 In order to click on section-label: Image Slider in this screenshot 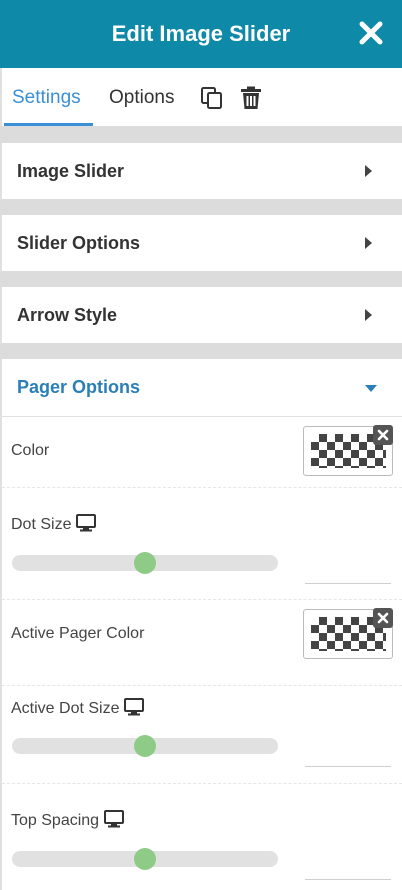, I will do `click(71, 171)`.